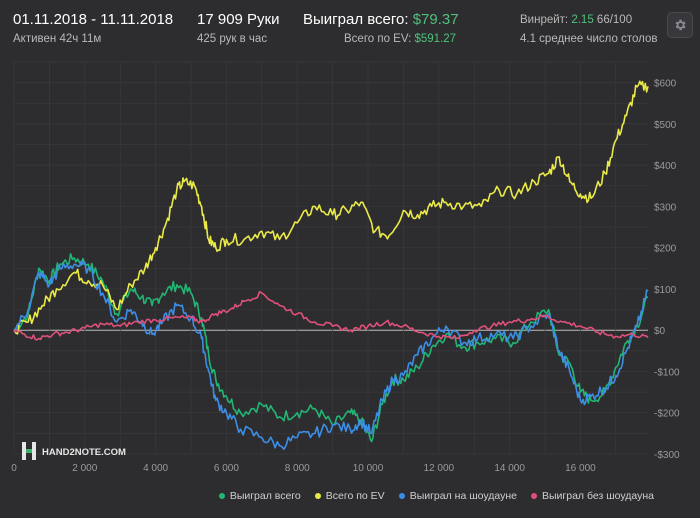 This screenshot has width=700, height=518. I want to click on x-tick-label: 6 000, so click(226, 468).